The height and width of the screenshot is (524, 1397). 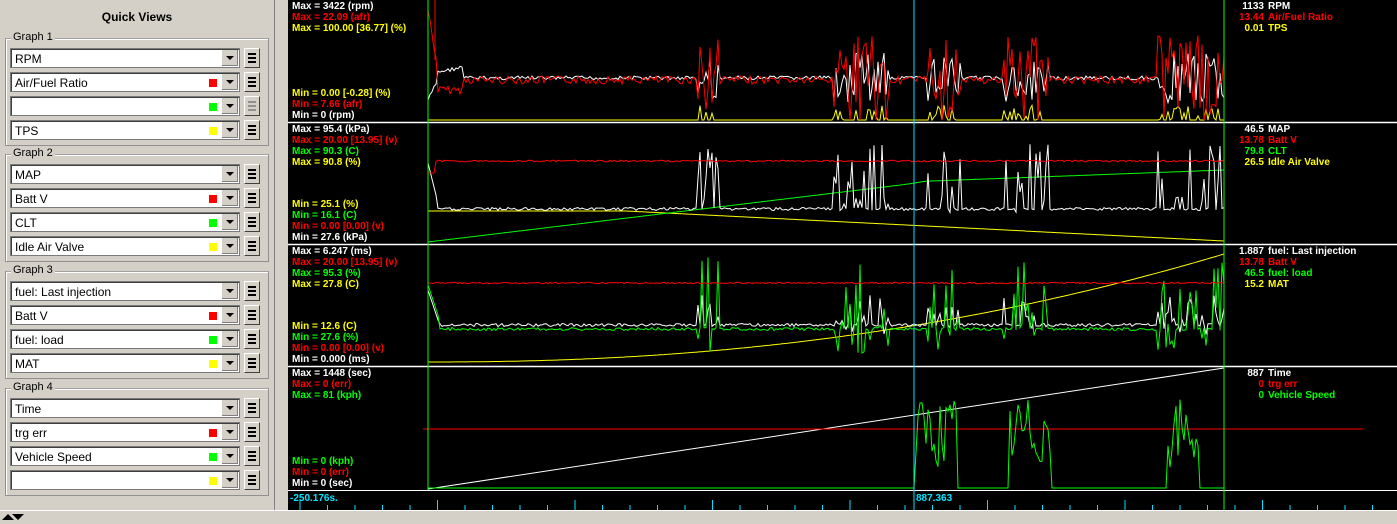 What do you see at coordinates (33, 270) in the screenshot?
I see `graph-group-label: Graph 3` at bounding box center [33, 270].